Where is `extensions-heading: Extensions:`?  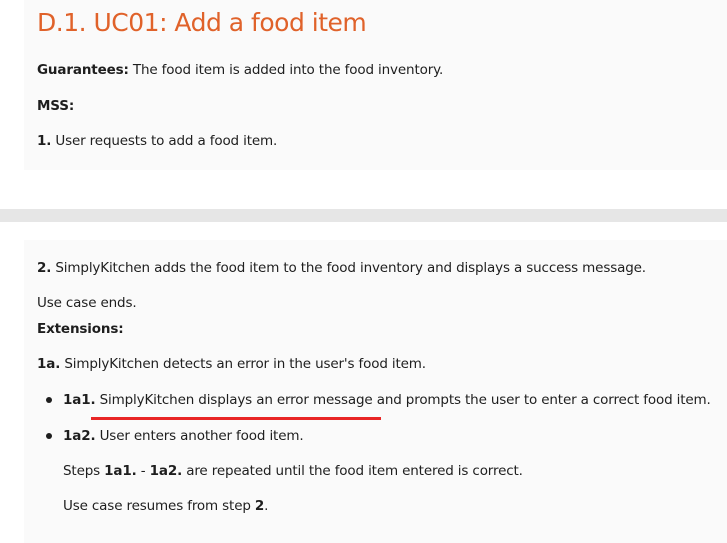
extensions-heading: Extensions: is located at coordinates (80, 329).